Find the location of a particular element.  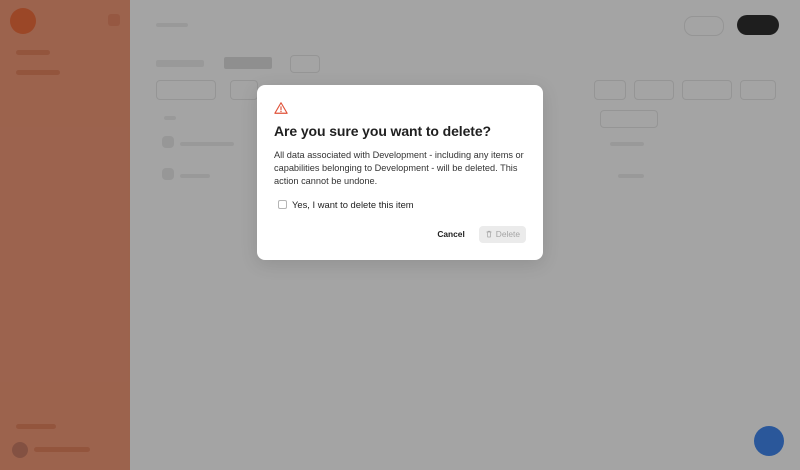

dialog-title: Are you sure you want to delete? is located at coordinates (382, 131).